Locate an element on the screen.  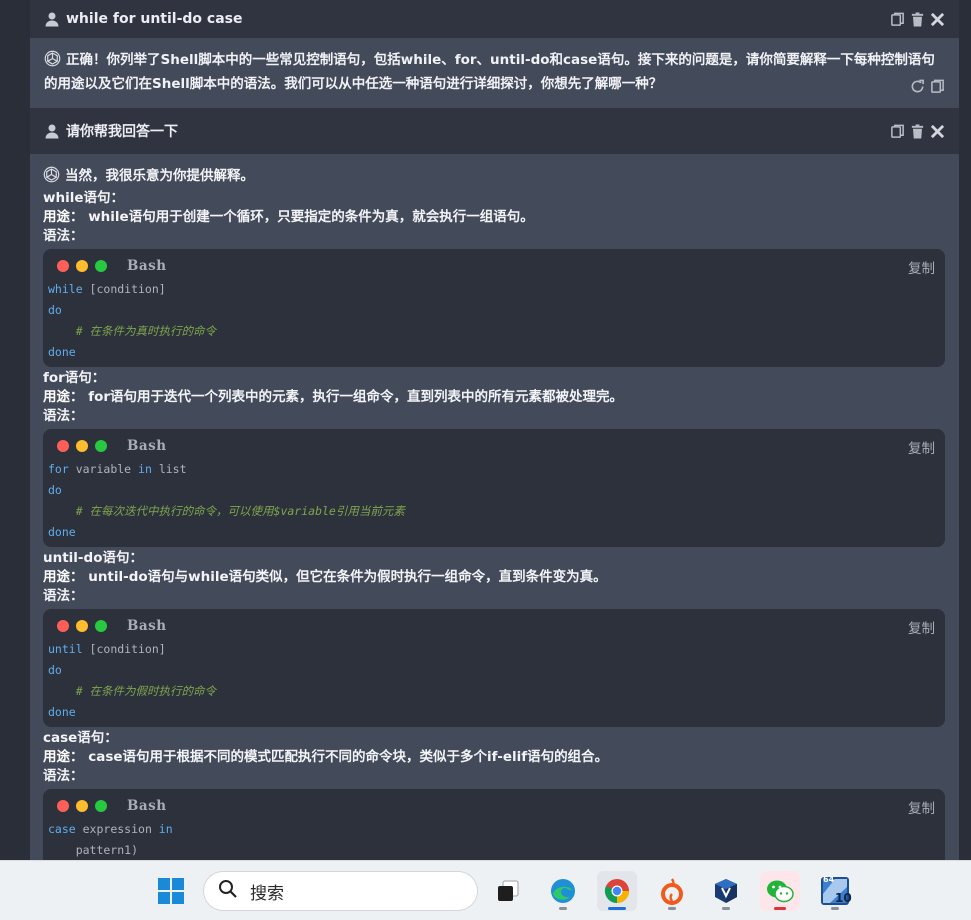
user-message: while for until-do case is located at coordinates (494, 19).